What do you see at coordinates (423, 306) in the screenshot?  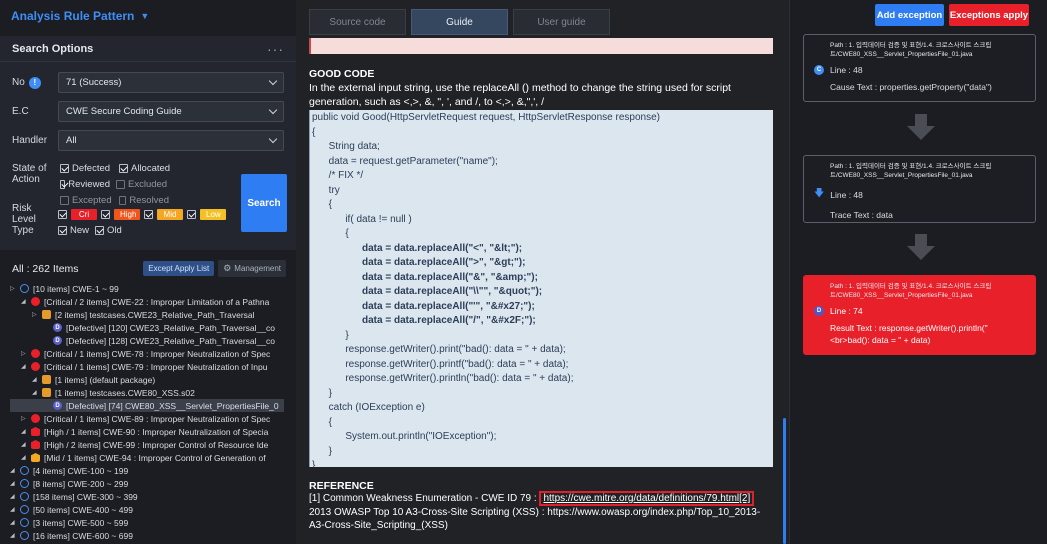 I see `code-line: data = data.replaceAll("'", "&#x27;");` at bounding box center [423, 306].